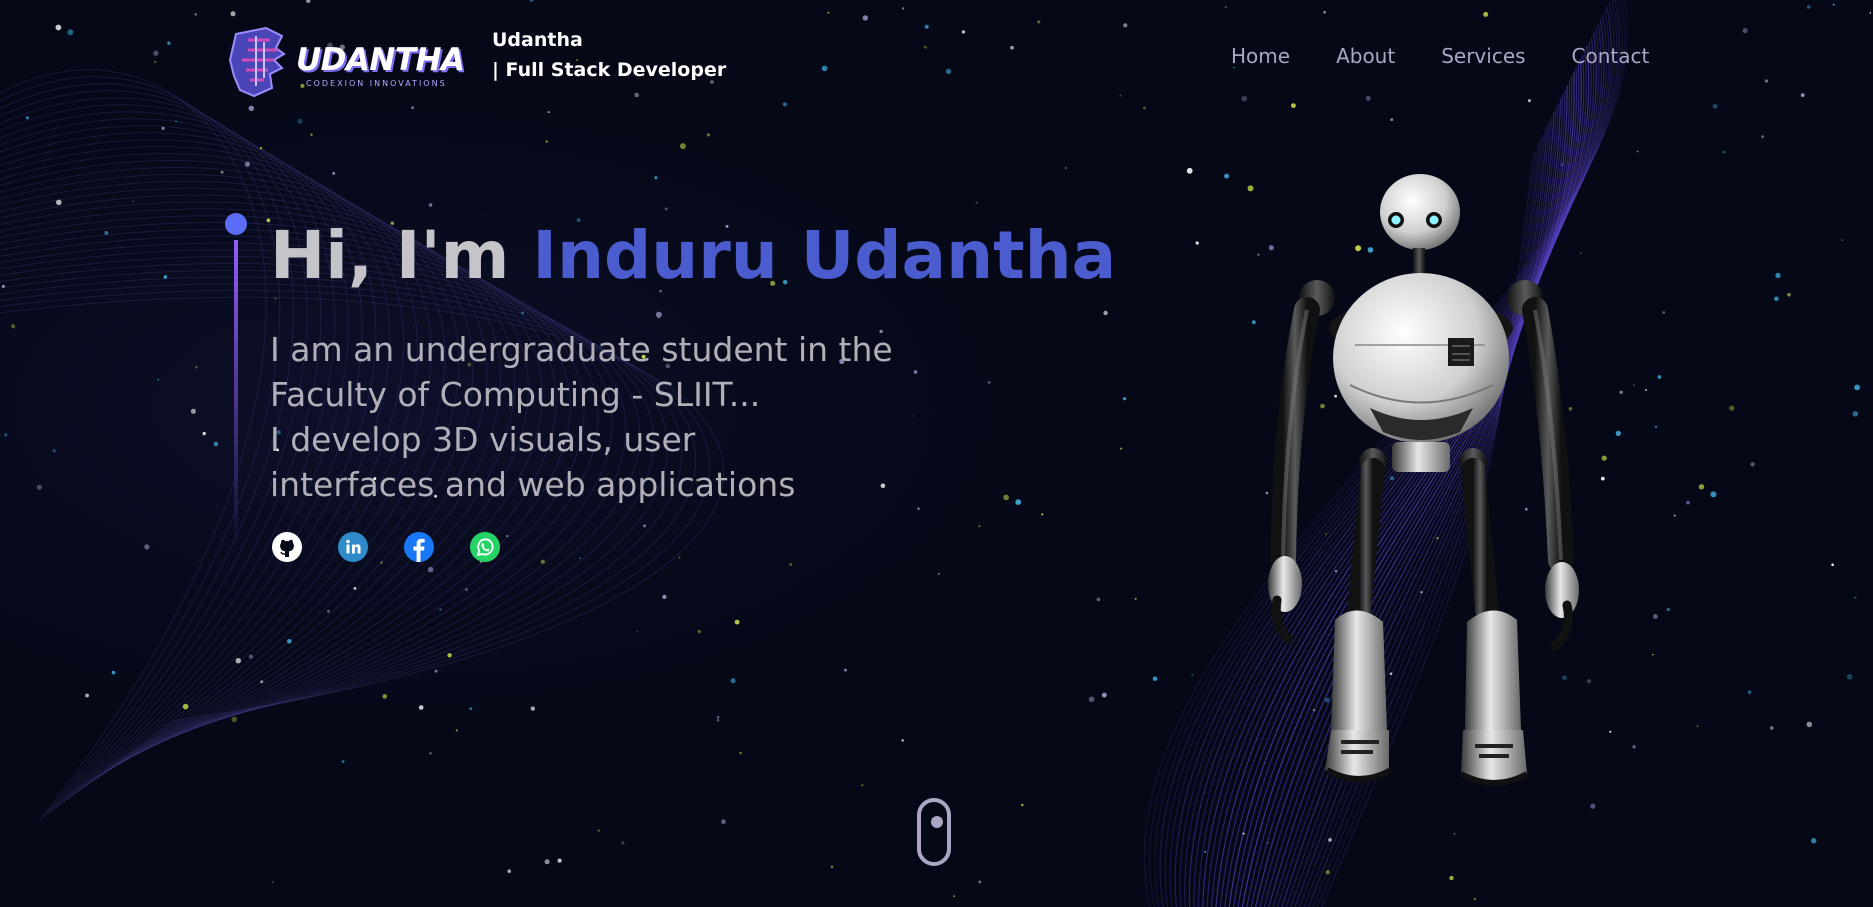  Describe the element at coordinates (236, 394) in the screenshot. I see `timeline-line` at that location.